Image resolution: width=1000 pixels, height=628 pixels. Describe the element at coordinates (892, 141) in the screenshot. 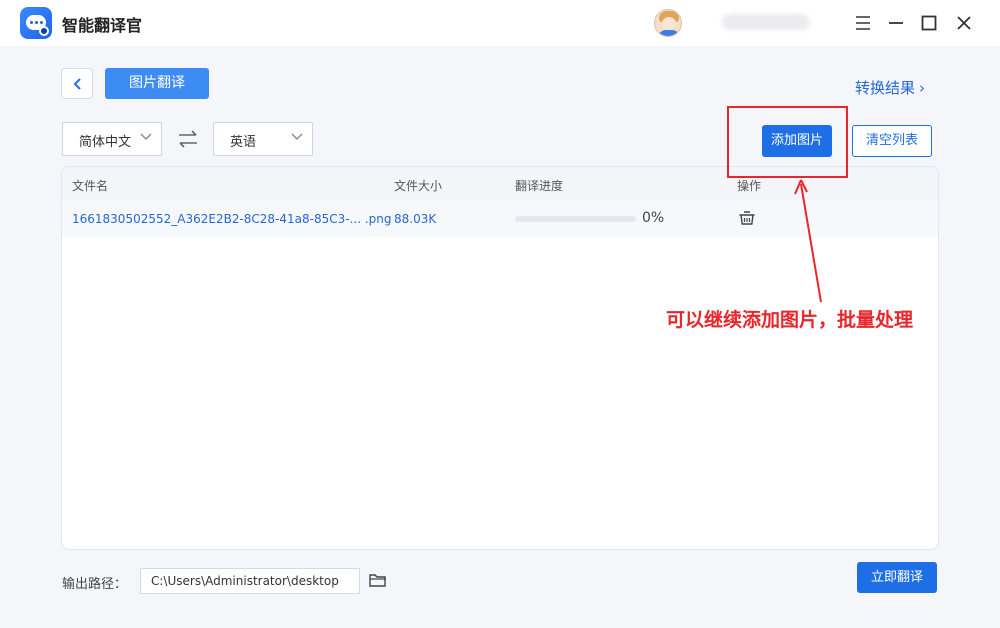

I see `clear-list-button: 清空列表` at that location.